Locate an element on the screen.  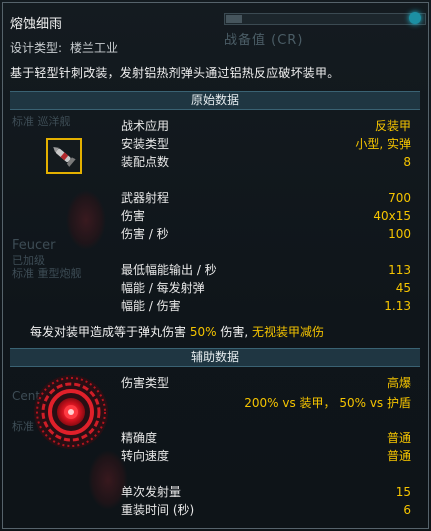
stat-label: 单次发射量 is located at coordinates (151, 492).